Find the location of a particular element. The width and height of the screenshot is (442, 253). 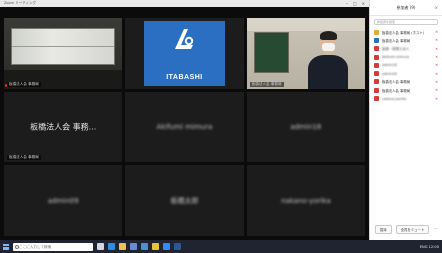

zoom-icon is located at coordinates (166, 246).